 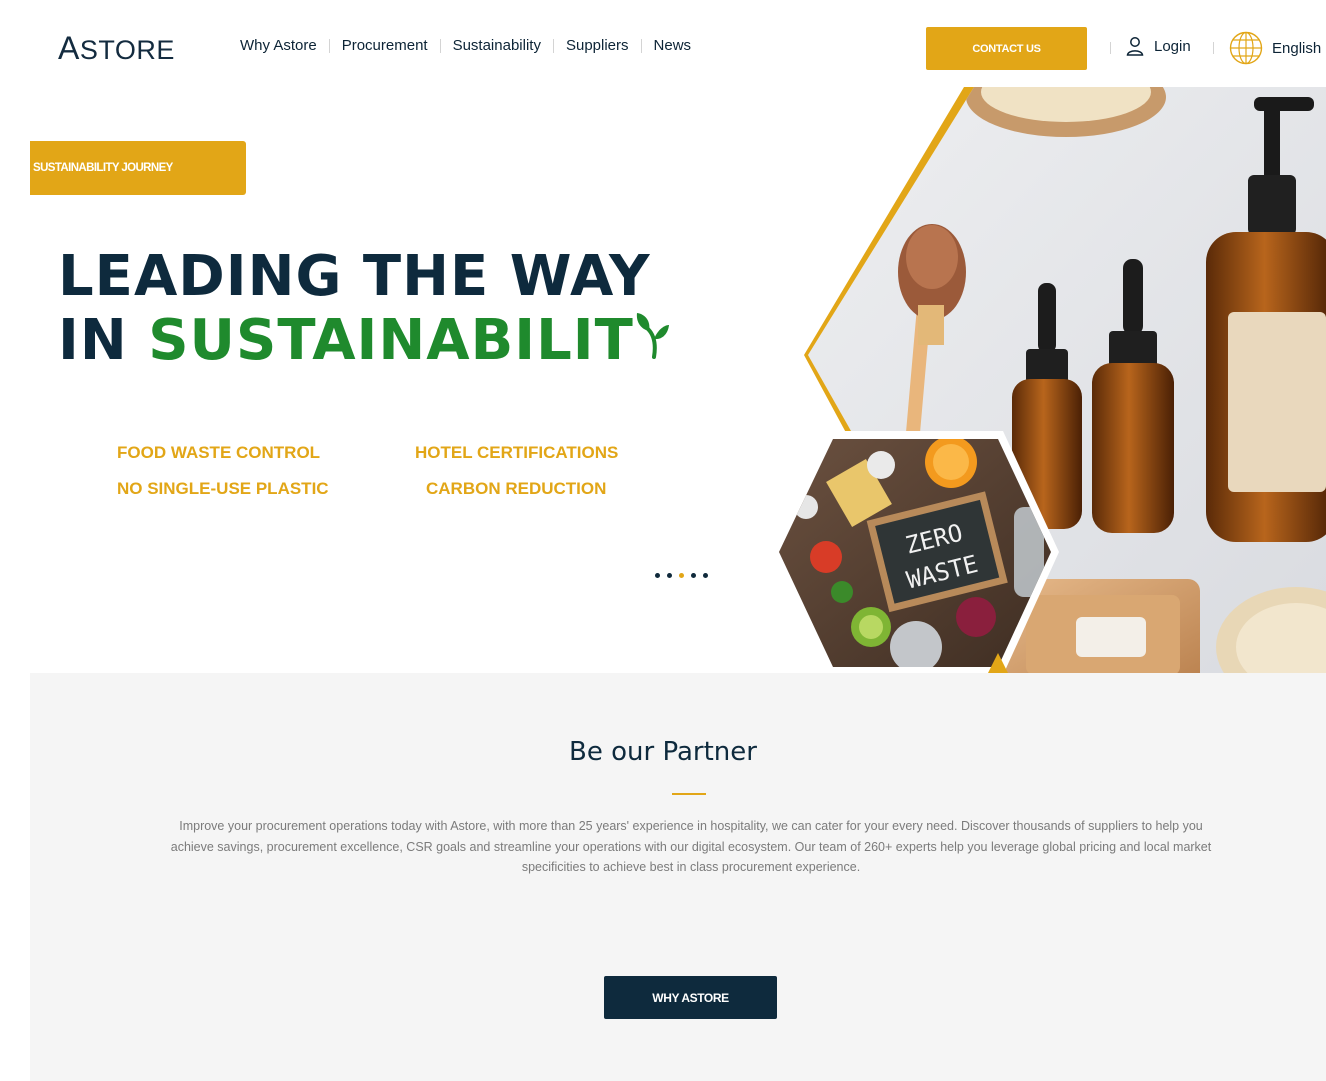 I want to click on nav-news: News, so click(x=673, y=45).